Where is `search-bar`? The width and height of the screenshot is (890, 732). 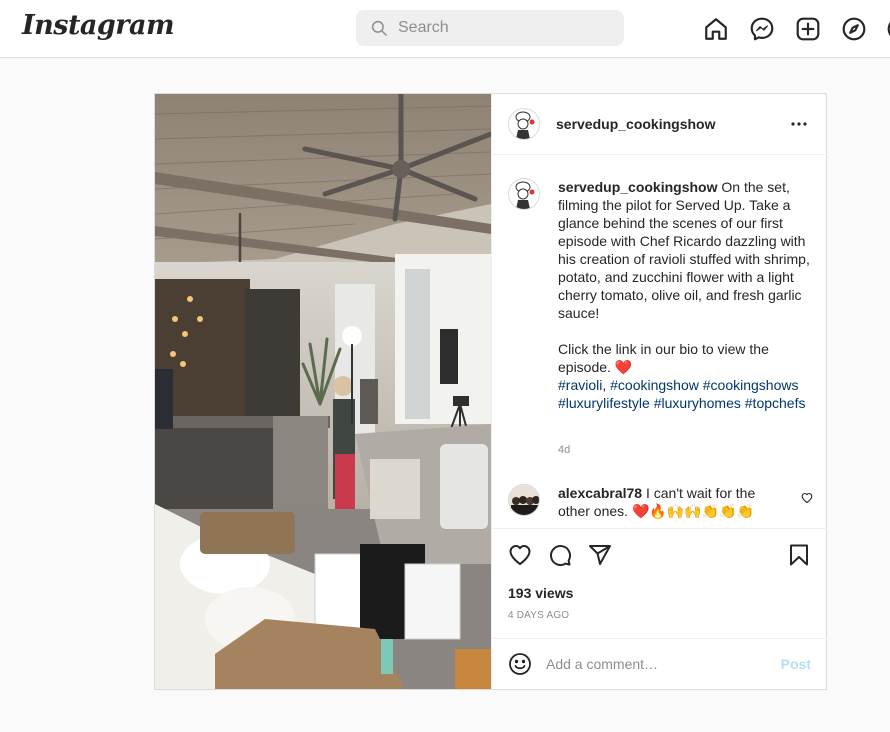 search-bar is located at coordinates (490, 28).